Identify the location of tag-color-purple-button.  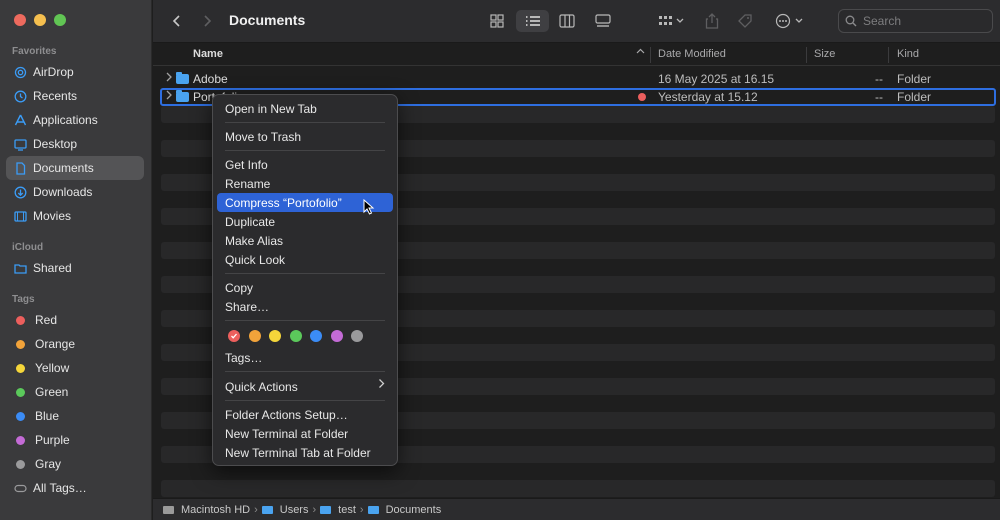
(337, 336).